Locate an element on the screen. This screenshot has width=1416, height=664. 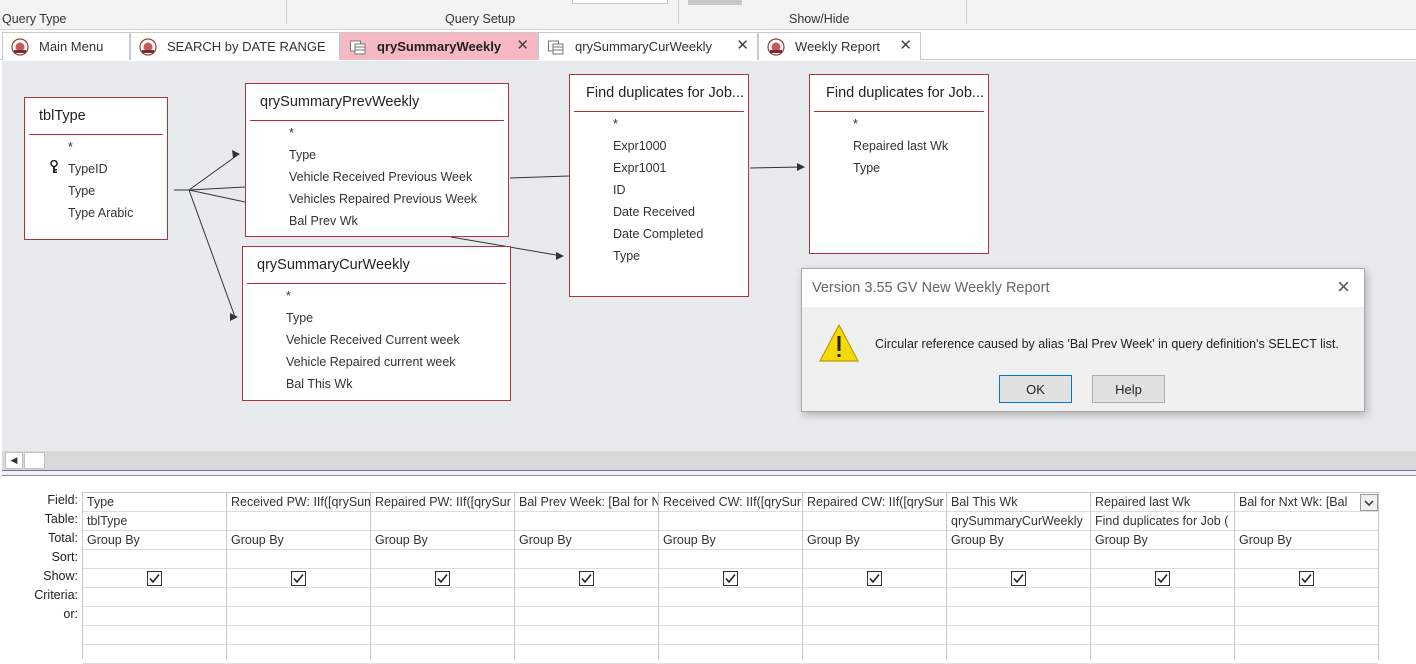
scrollbar-thumb is located at coordinates (34, 460).